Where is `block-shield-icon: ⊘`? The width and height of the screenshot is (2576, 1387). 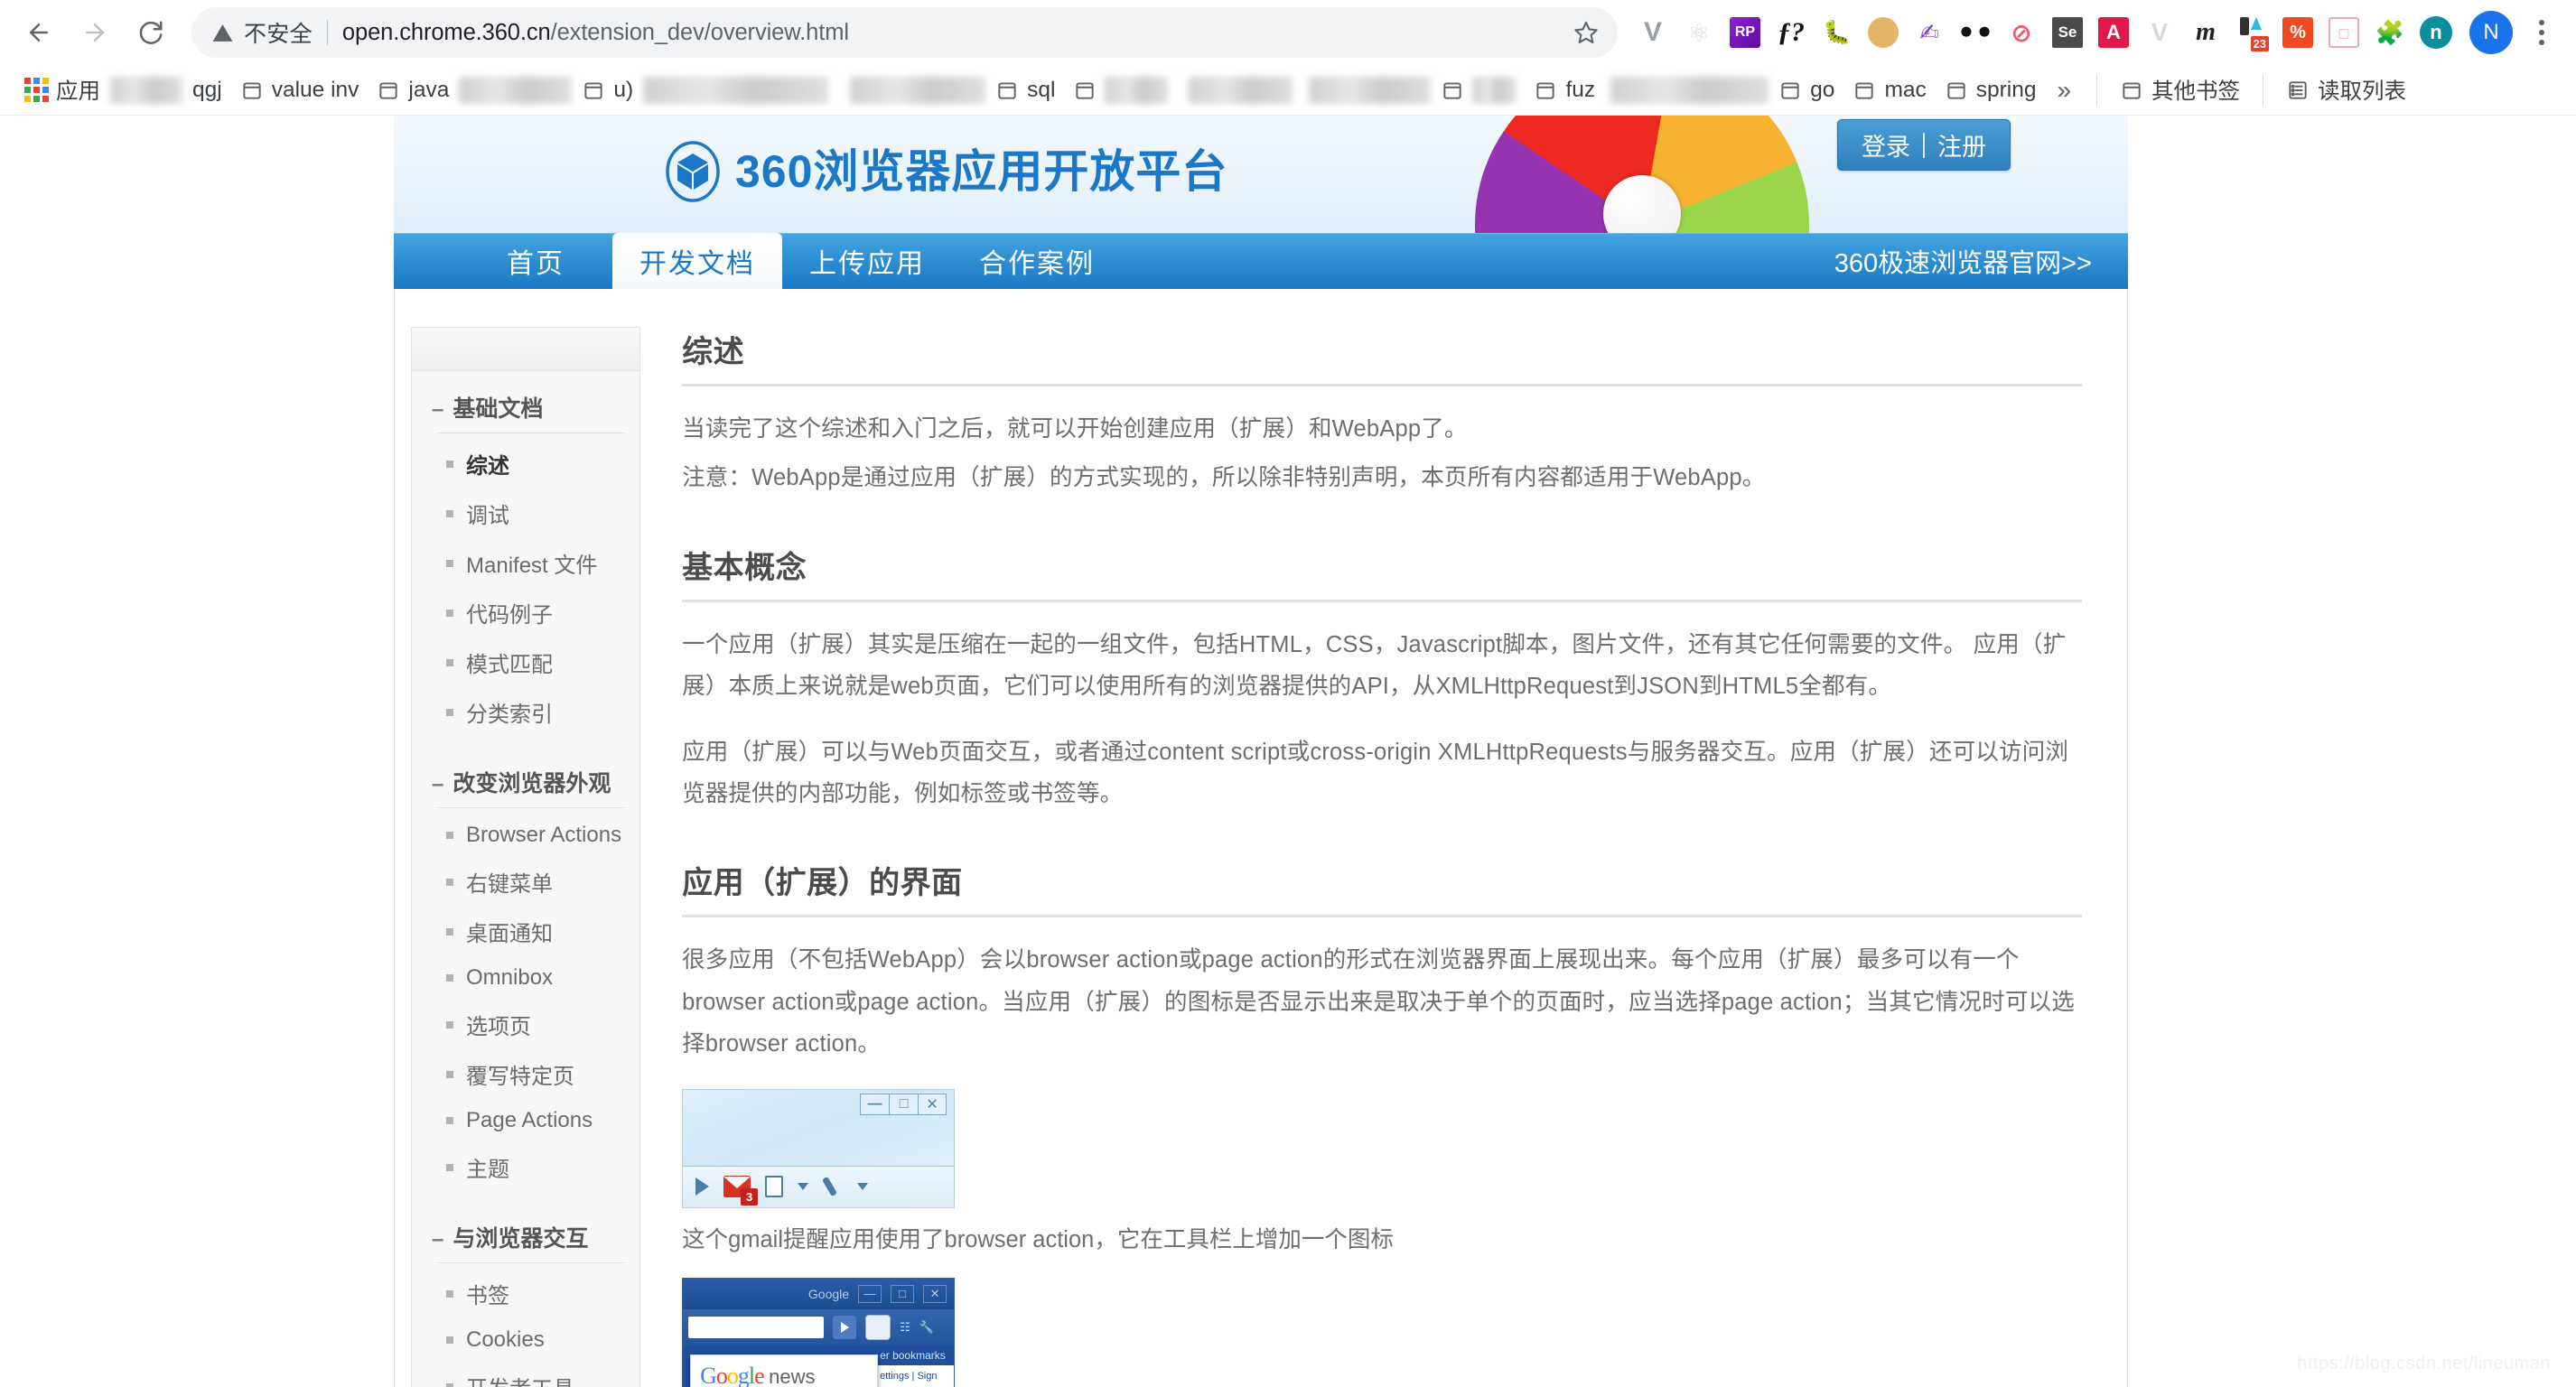
block-shield-icon: ⊘ is located at coordinates (2021, 32).